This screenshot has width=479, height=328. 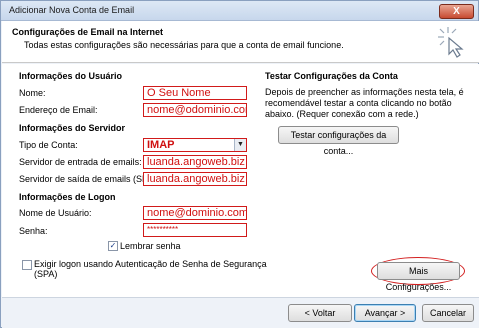 What do you see at coordinates (456, 11) in the screenshot?
I see `close-button: X` at bounding box center [456, 11].